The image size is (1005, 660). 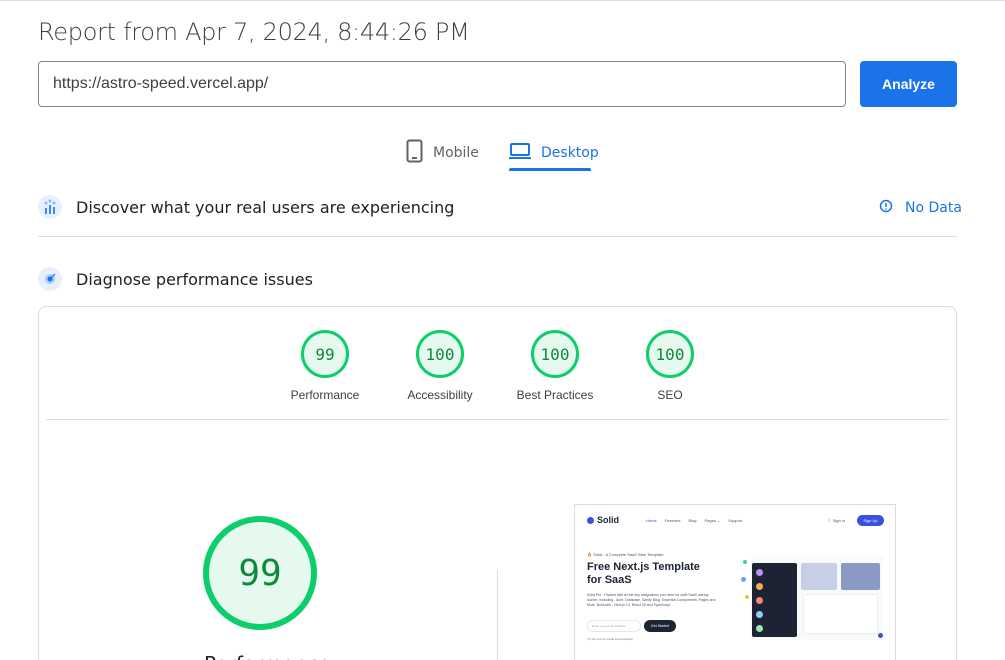 What do you see at coordinates (660, 626) in the screenshot?
I see `preview-cta-button: Get Started` at bounding box center [660, 626].